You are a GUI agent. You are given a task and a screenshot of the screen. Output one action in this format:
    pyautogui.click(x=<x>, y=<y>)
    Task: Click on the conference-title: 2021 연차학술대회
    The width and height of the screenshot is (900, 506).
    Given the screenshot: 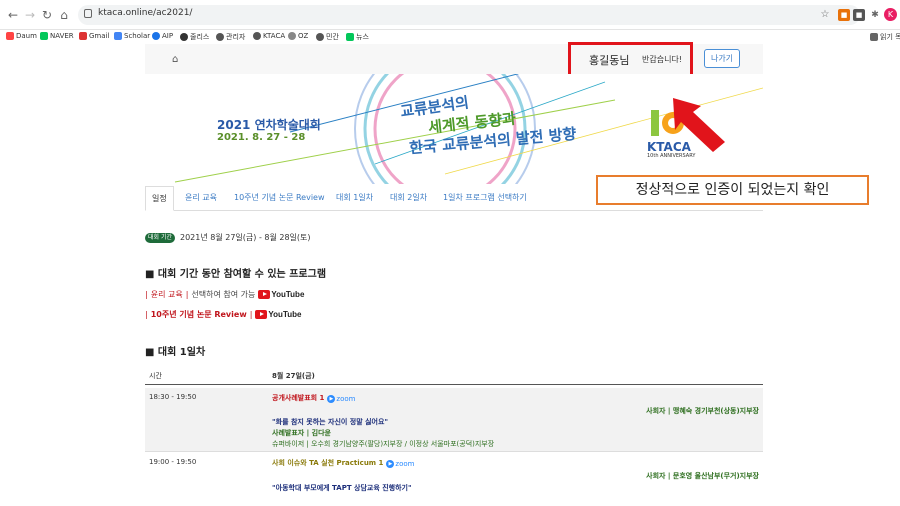 What is the action you would take?
    pyautogui.click(x=269, y=125)
    